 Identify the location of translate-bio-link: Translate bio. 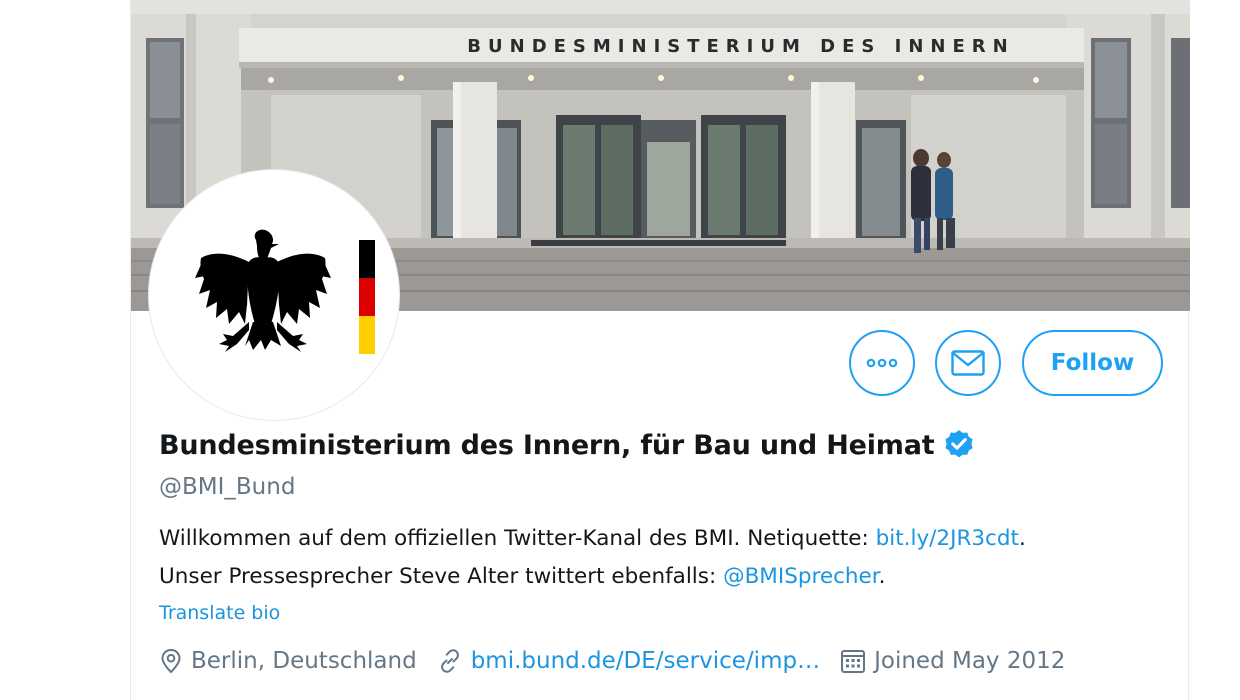
(219, 613).